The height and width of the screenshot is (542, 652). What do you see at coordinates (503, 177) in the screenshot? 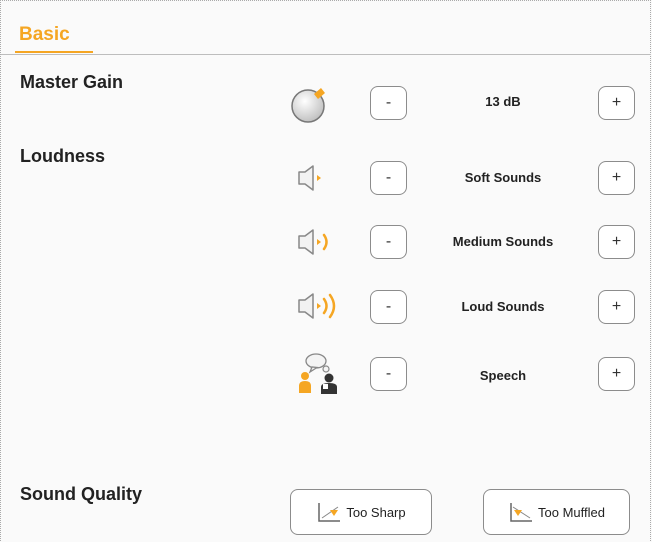
I see `soft-sounds-label: Soft Sounds` at bounding box center [503, 177].